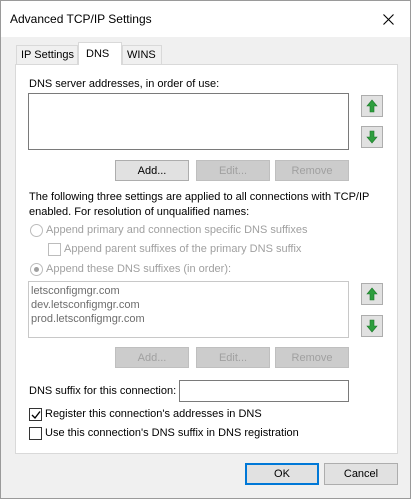 The height and width of the screenshot is (499, 411). I want to click on tab-ip-settings: IP Settings, so click(47, 55).